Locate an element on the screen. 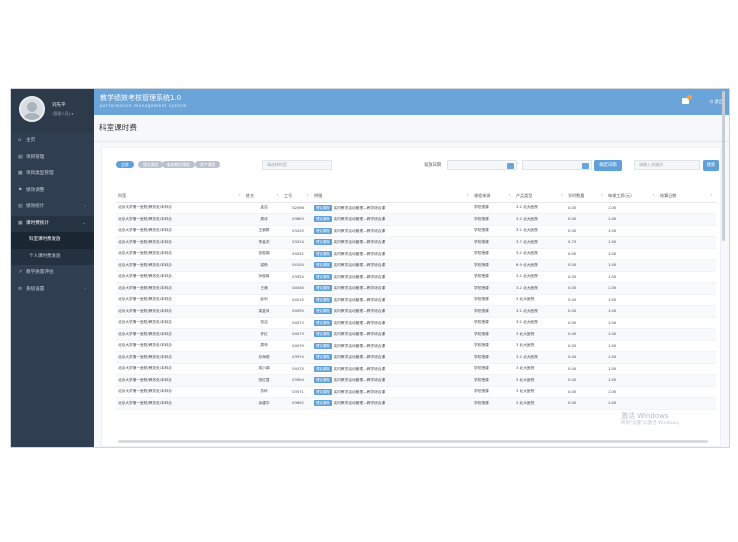  avatar is located at coordinates (32, 109).